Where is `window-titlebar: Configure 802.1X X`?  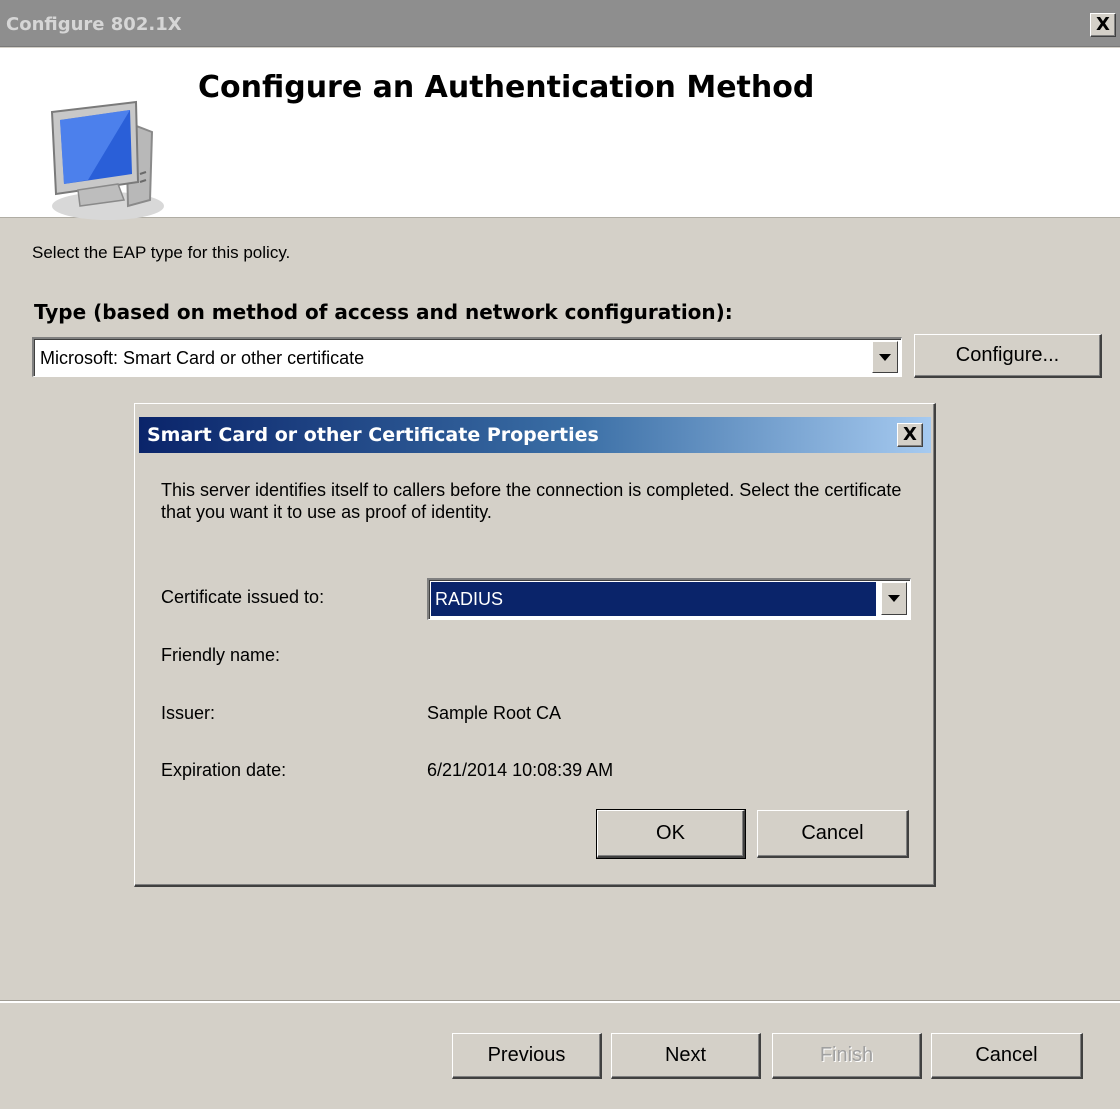 window-titlebar: Configure 802.1X X is located at coordinates (560, 23).